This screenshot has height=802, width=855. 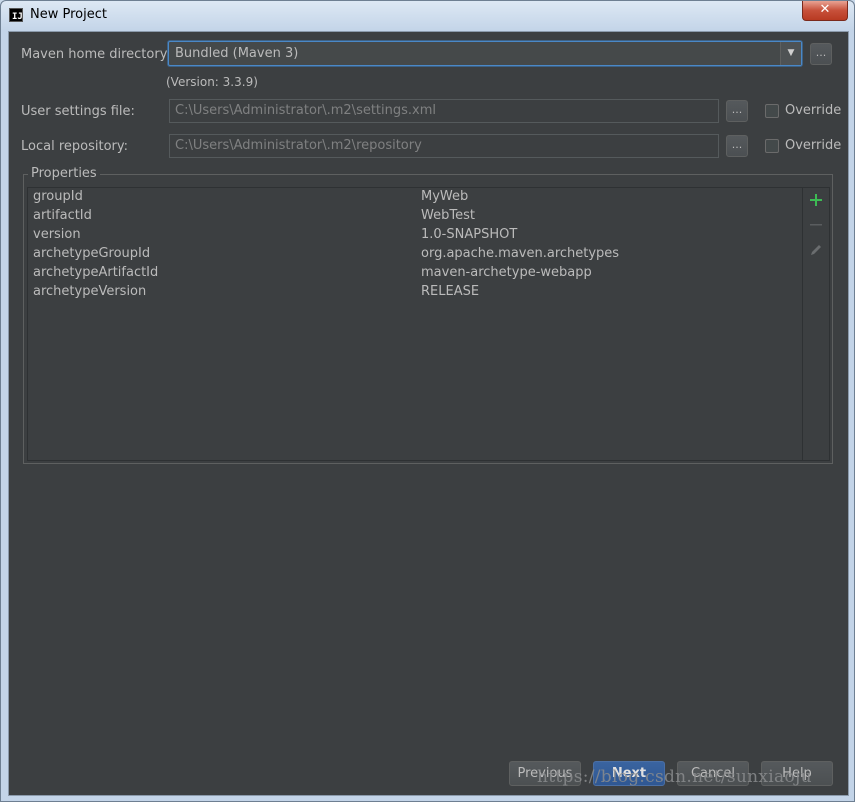 I want to click on local-repository-label: Local repository:, so click(x=74, y=146).